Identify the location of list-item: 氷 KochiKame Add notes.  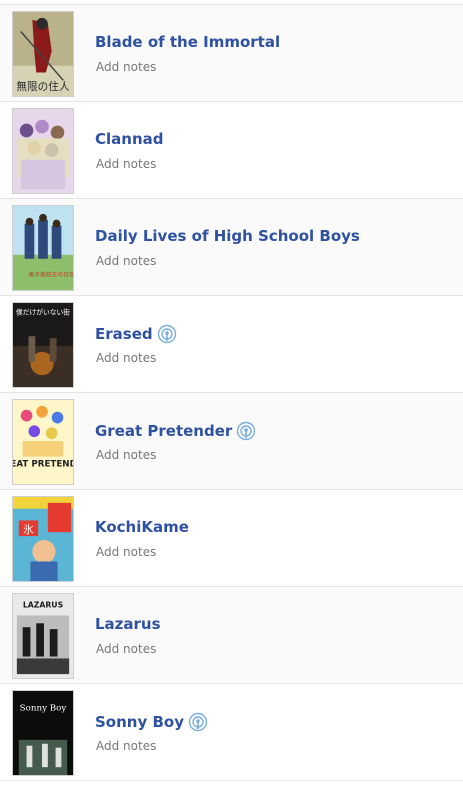
(231, 538).